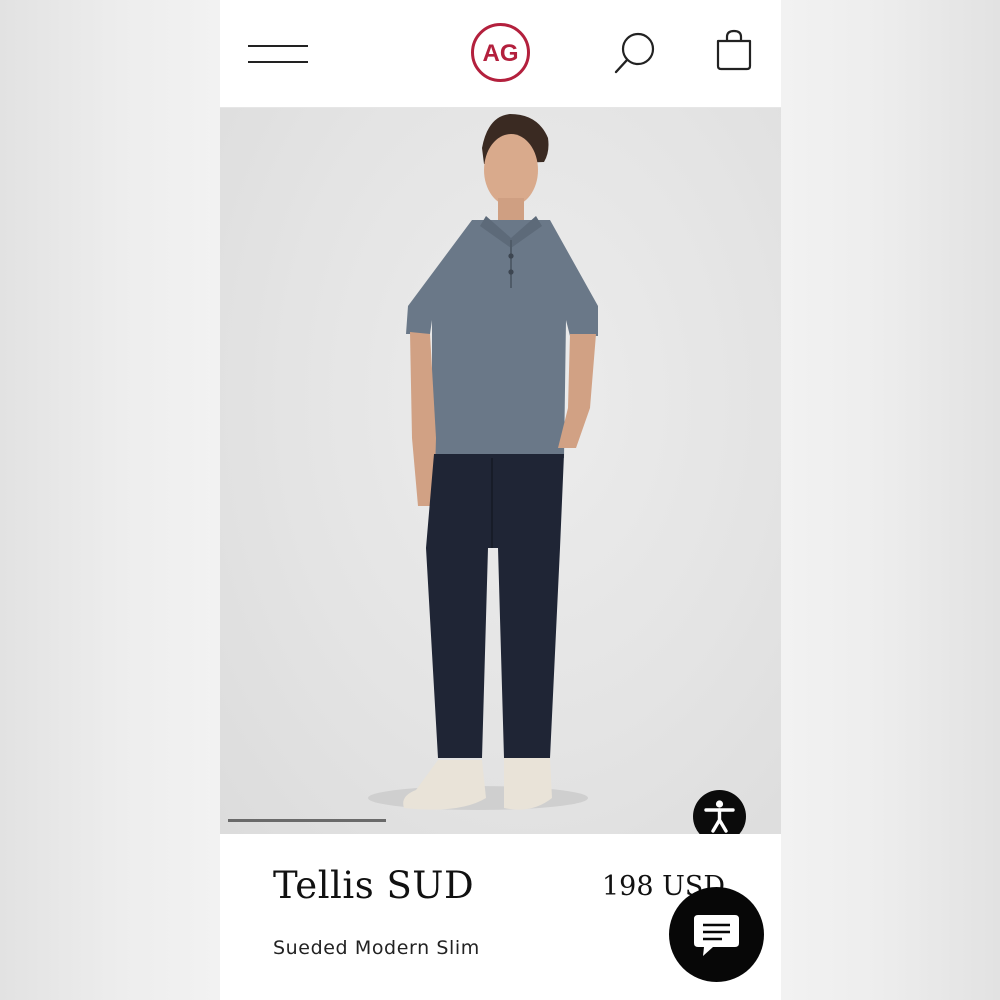 The width and height of the screenshot is (1000, 1000). I want to click on product-subtitle: Sueded Modern Slim, so click(376, 948).